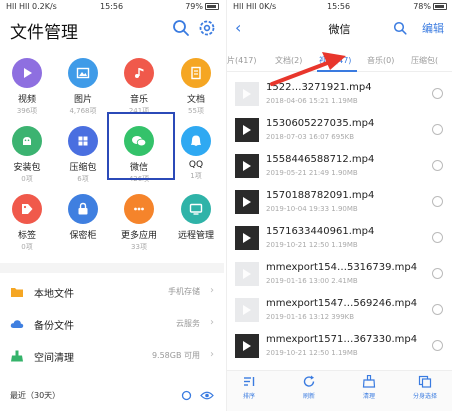 The image size is (452, 411). Describe the element at coordinates (196, 73) in the screenshot. I see `document-icon` at that location.